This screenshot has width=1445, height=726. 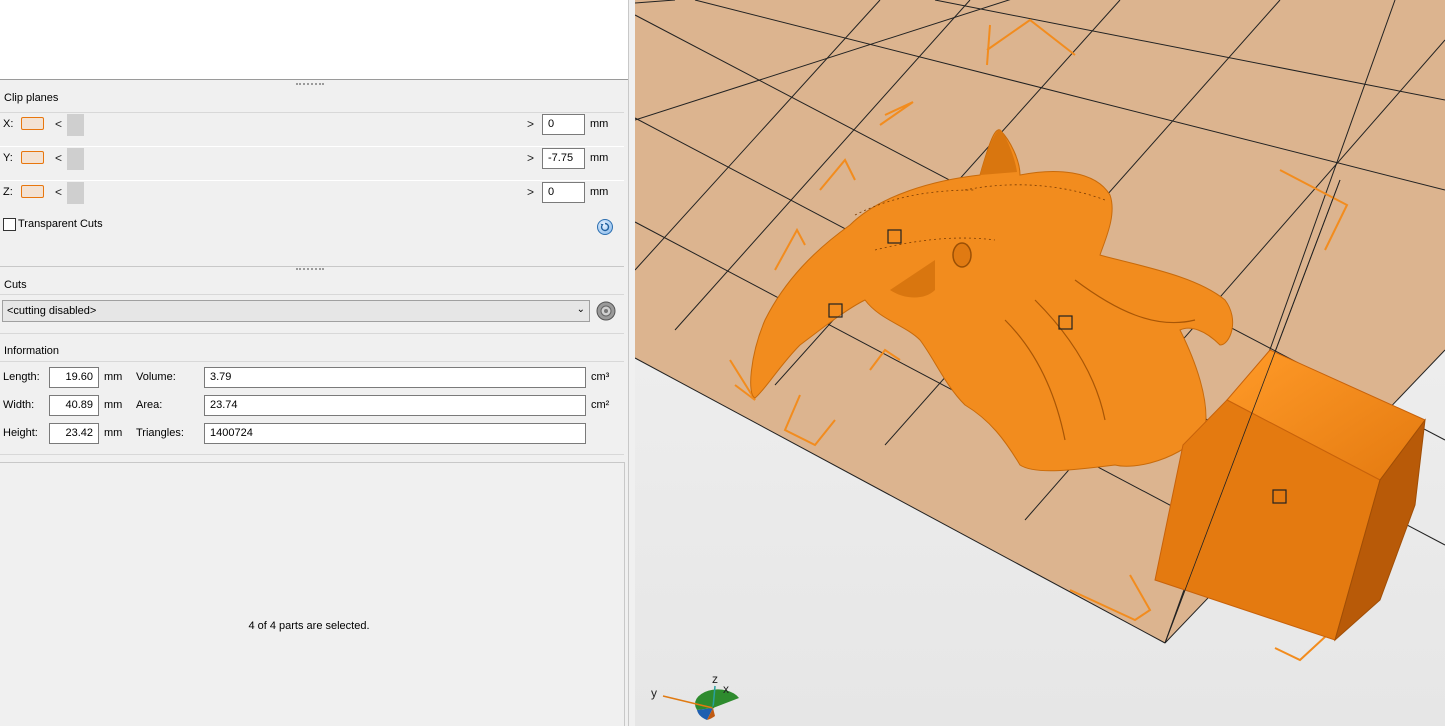 I want to click on clip-y-label: Y:, so click(x=8, y=158).